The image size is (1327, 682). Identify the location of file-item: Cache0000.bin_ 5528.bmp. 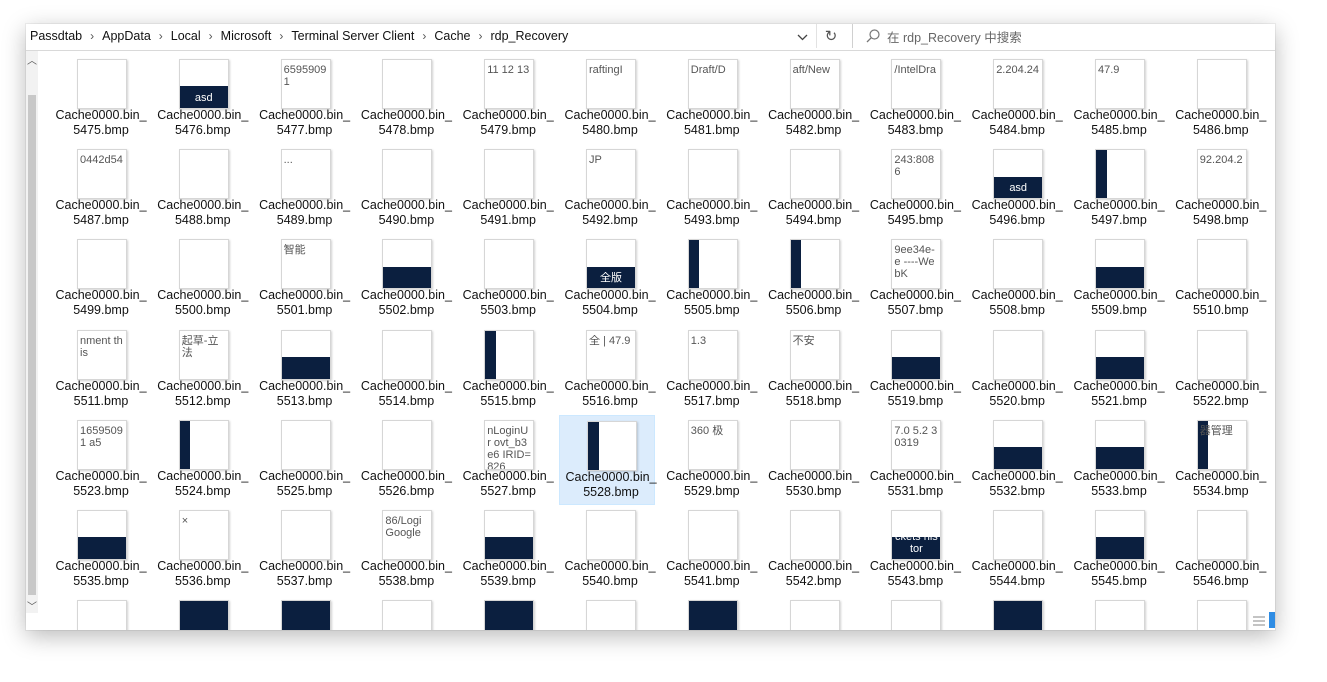
(608, 459).